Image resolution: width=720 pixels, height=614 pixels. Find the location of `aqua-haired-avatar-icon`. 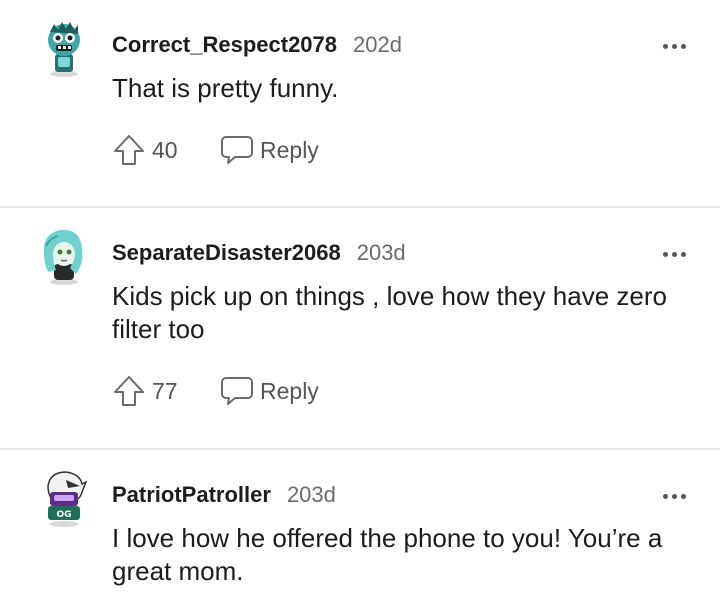

aqua-haired-avatar-icon is located at coordinates (63, 257).